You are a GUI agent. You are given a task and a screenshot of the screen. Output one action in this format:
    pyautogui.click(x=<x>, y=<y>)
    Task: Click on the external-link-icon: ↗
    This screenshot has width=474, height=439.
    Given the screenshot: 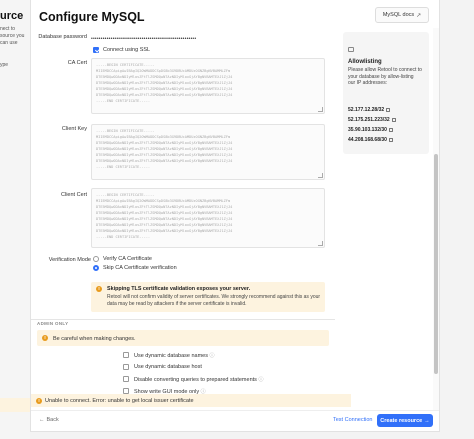 What is the action you would take?
    pyautogui.click(x=419, y=15)
    